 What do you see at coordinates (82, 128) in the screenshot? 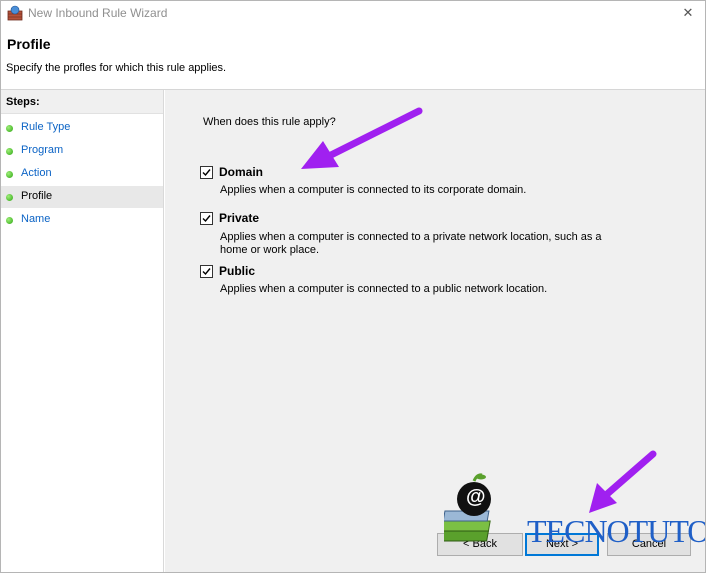
I see `step-rule-type: Rule Type` at bounding box center [82, 128].